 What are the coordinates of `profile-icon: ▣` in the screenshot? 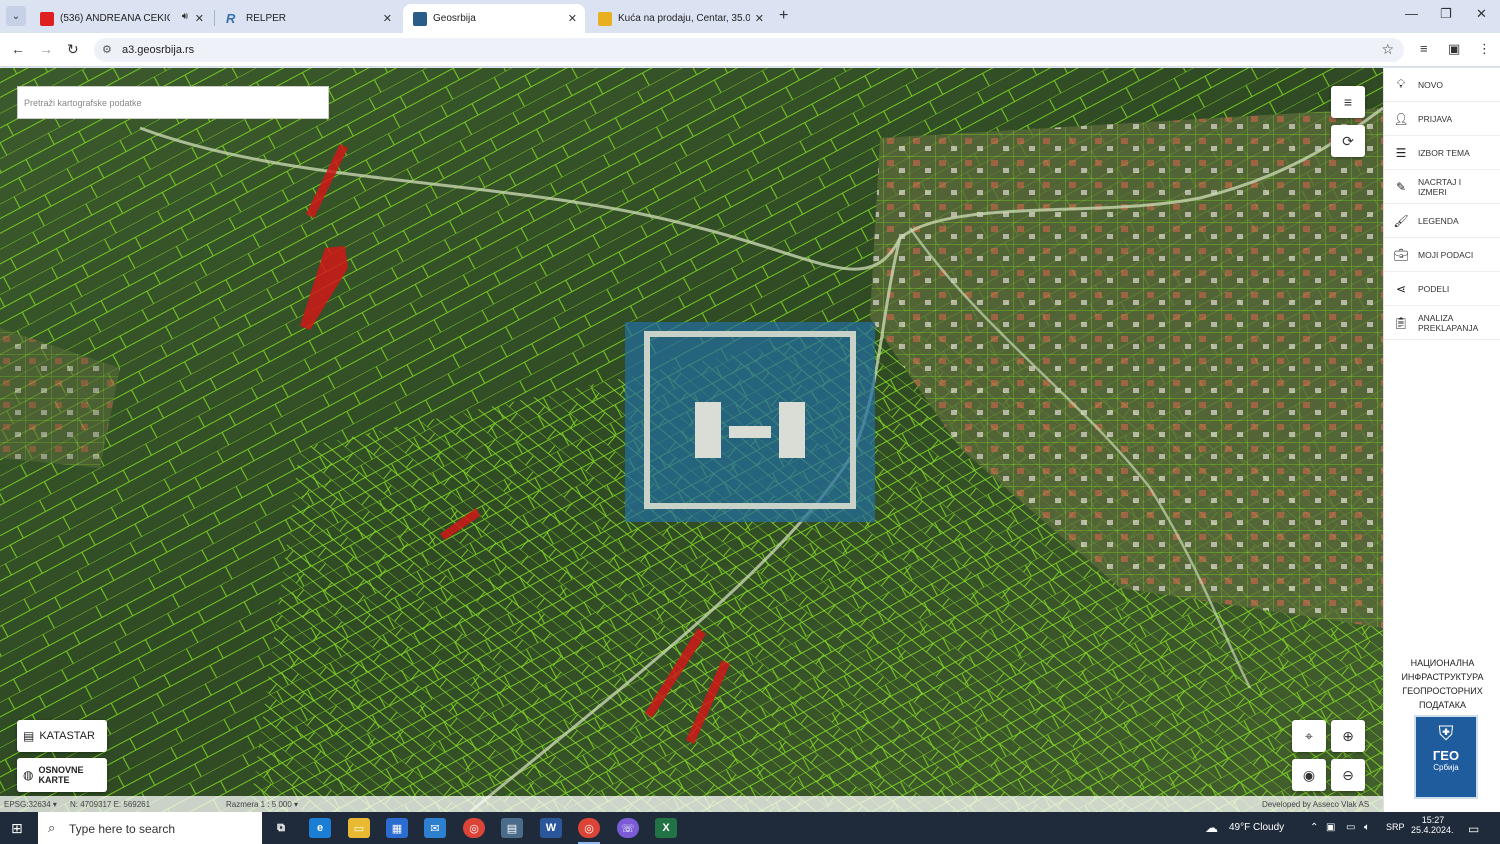 It's located at (1454, 49).